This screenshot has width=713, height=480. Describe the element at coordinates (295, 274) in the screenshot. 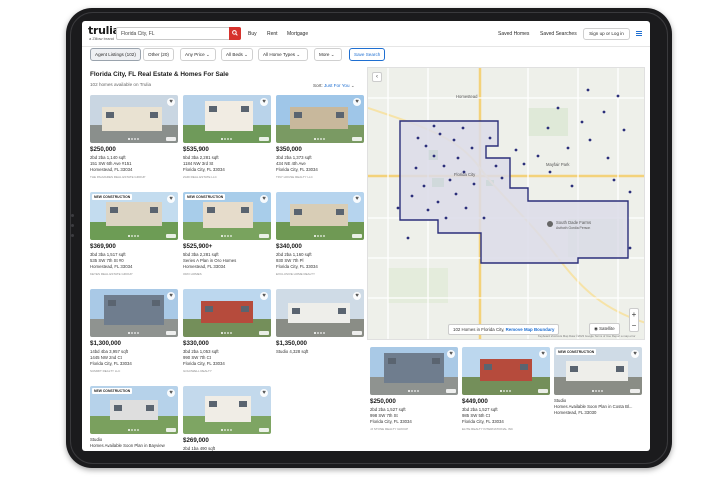

I see `listing-broker: Exclusive Home Realty` at that location.